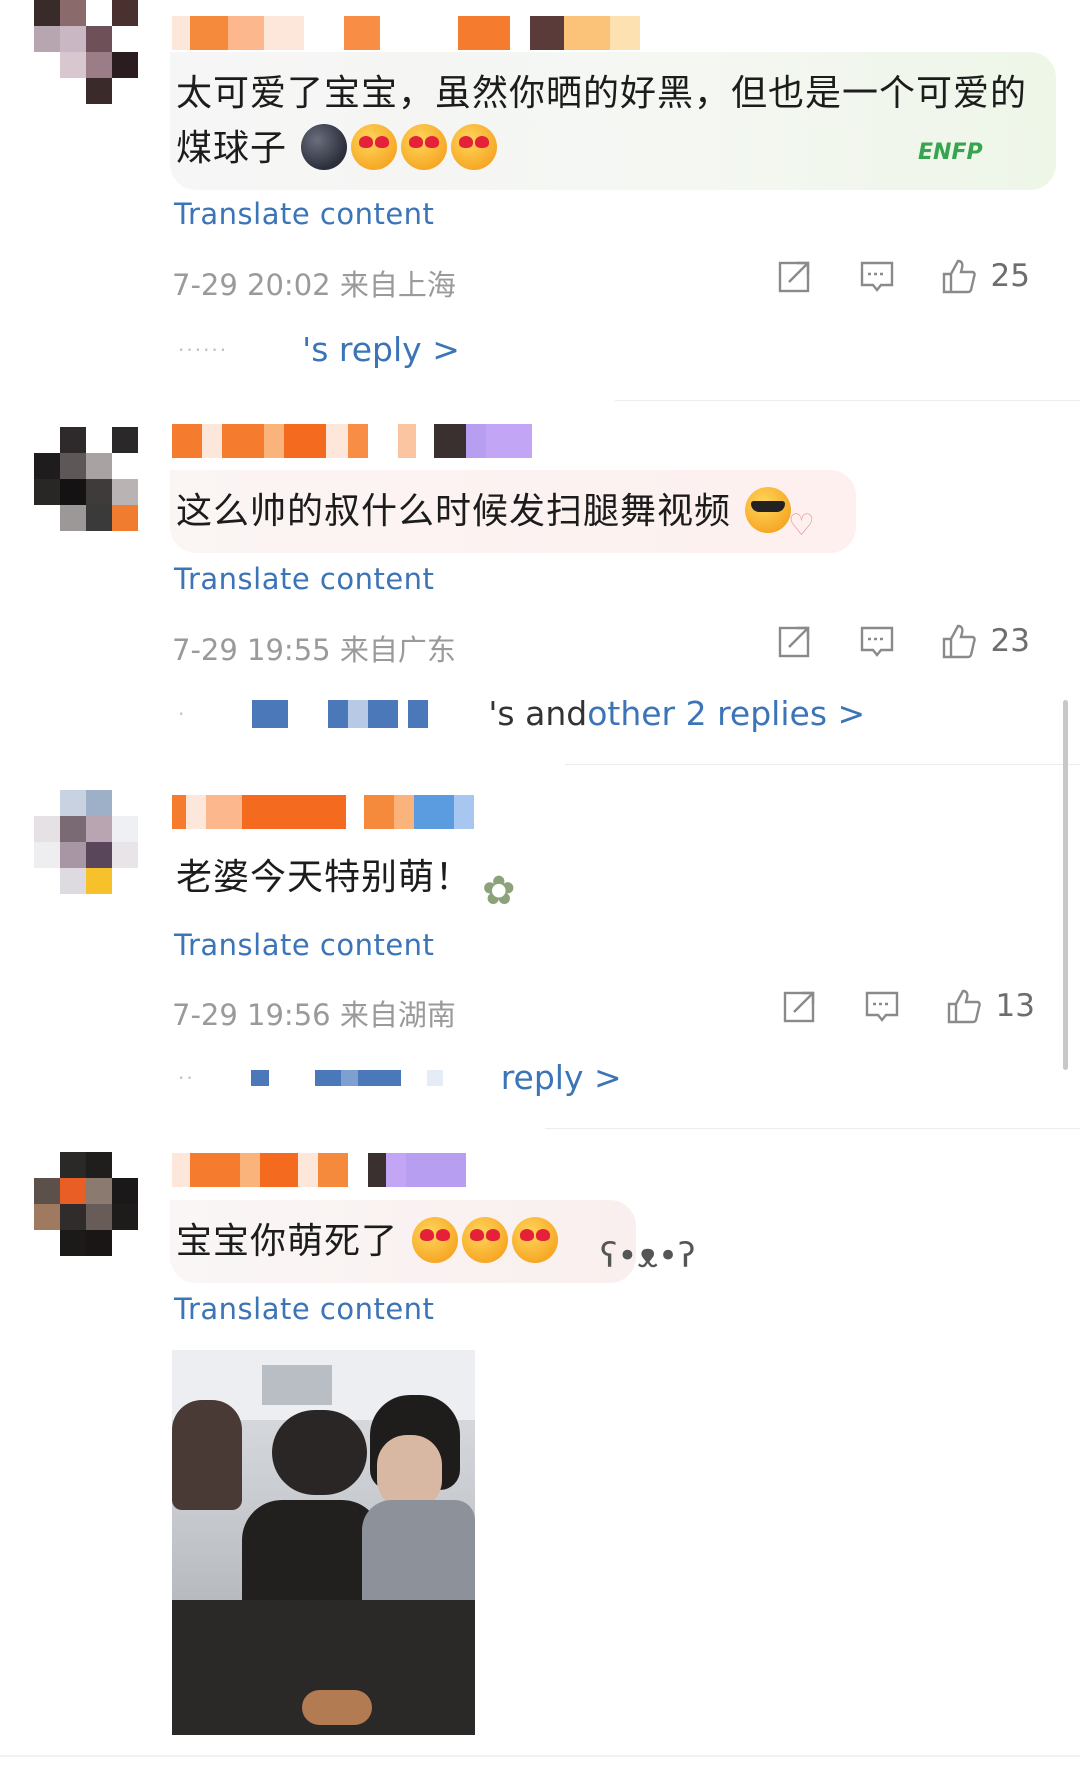  I want to click on attached-photo, so click(323, 1542).